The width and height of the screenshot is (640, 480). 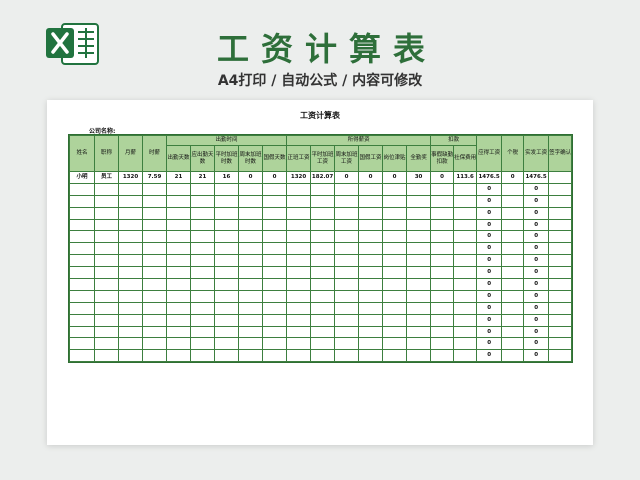 What do you see at coordinates (130, 177) in the screenshot?
I see `table-cell: 1320` at bounding box center [130, 177].